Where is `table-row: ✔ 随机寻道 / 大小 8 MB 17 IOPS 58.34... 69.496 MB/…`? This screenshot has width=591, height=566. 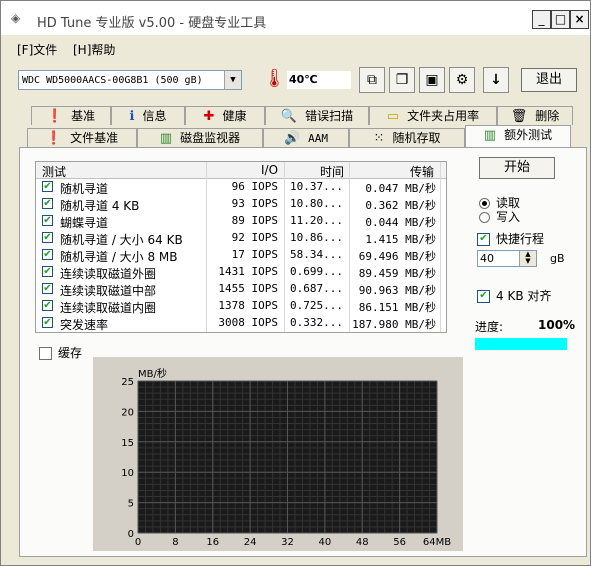
table-row: ✔ 随机寻道 / 大小 8 MB 17 IOPS 58.34... 69.496 MB/… is located at coordinates (241, 255).